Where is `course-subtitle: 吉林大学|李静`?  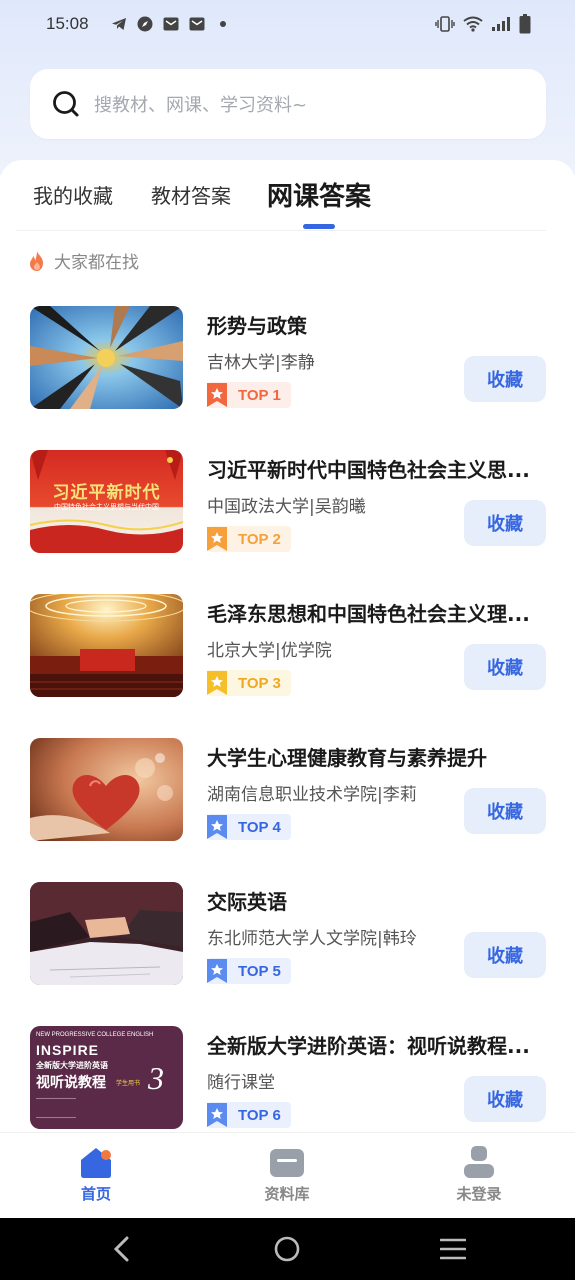 course-subtitle: 吉林大学|李静 is located at coordinates (261, 363).